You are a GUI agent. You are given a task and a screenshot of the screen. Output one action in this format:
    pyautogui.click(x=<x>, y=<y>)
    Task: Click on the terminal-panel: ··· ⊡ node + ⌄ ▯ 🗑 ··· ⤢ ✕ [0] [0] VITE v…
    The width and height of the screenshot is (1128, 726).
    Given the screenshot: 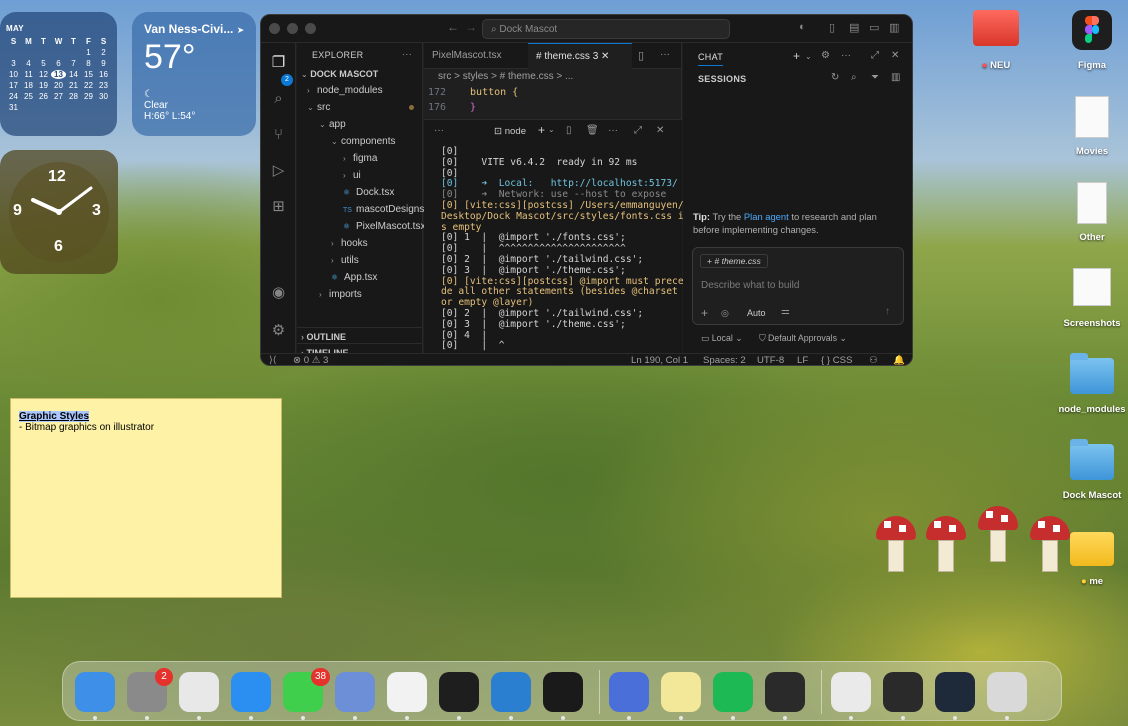 What is the action you would take?
    pyautogui.click(x=554, y=240)
    